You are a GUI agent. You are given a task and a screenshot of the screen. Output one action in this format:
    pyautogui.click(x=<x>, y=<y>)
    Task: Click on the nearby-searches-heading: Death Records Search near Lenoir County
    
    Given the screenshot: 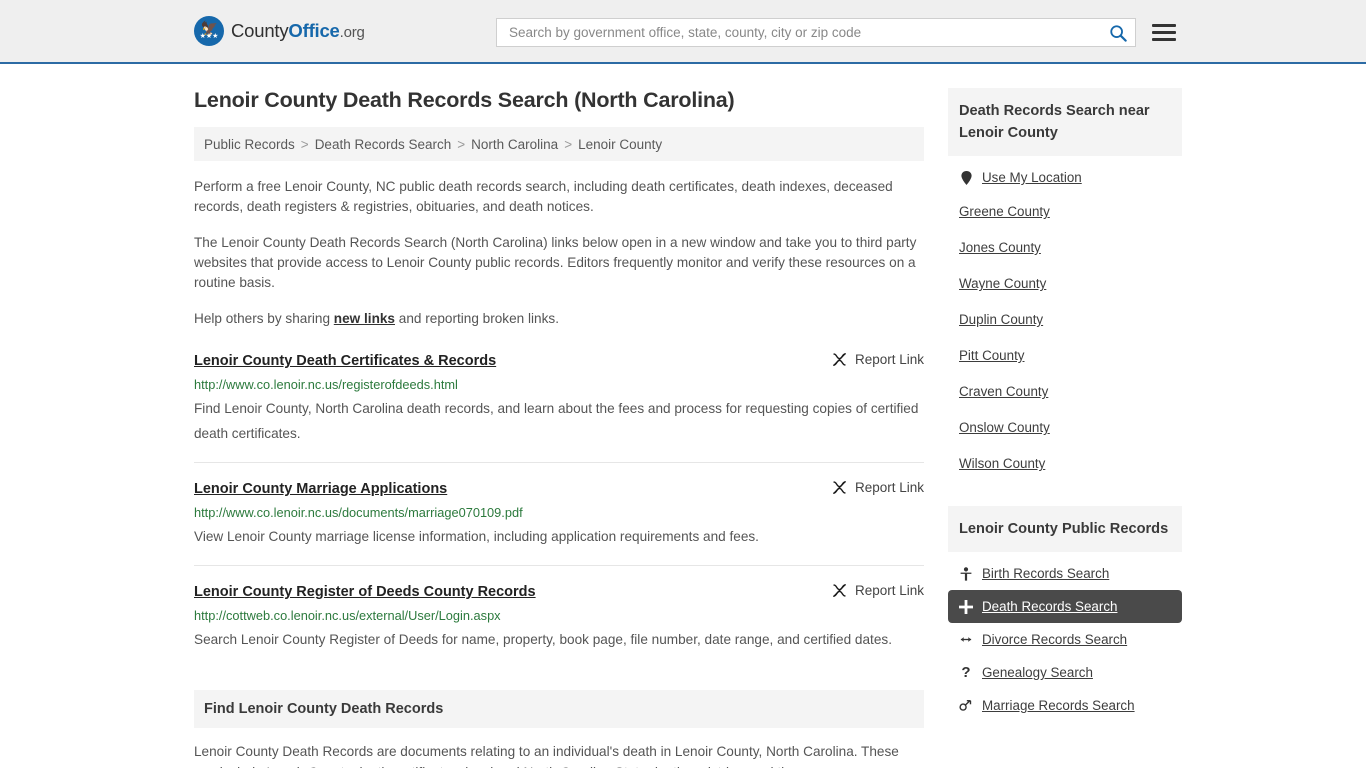 What is the action you would take?
    pyautogui.click(x=1065, y=122)
    